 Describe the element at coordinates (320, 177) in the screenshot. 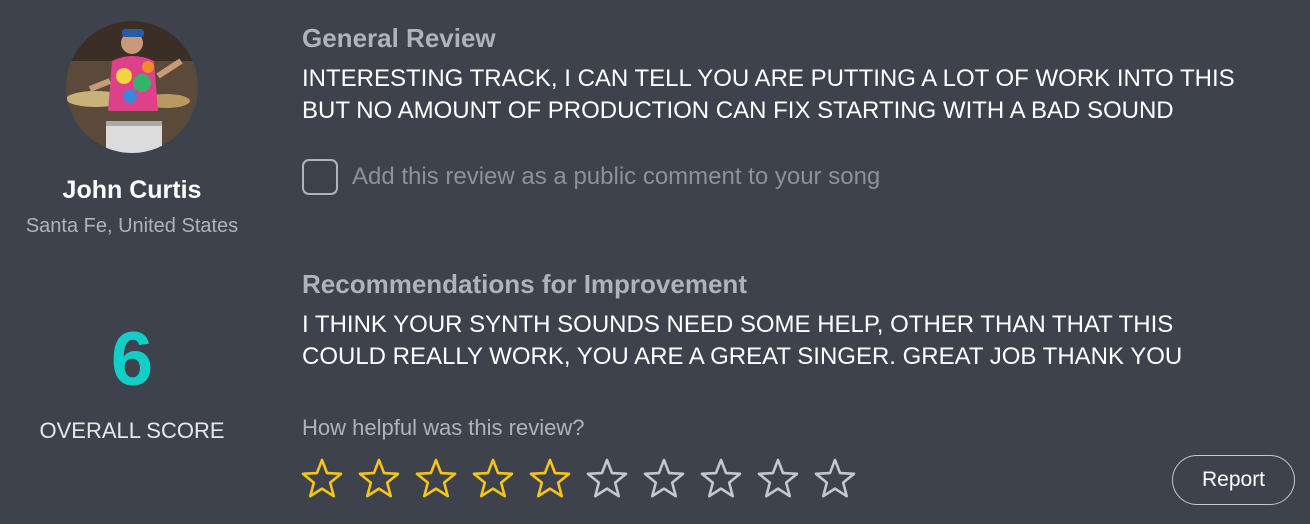

I see `public-comment-checkbox` at that location.